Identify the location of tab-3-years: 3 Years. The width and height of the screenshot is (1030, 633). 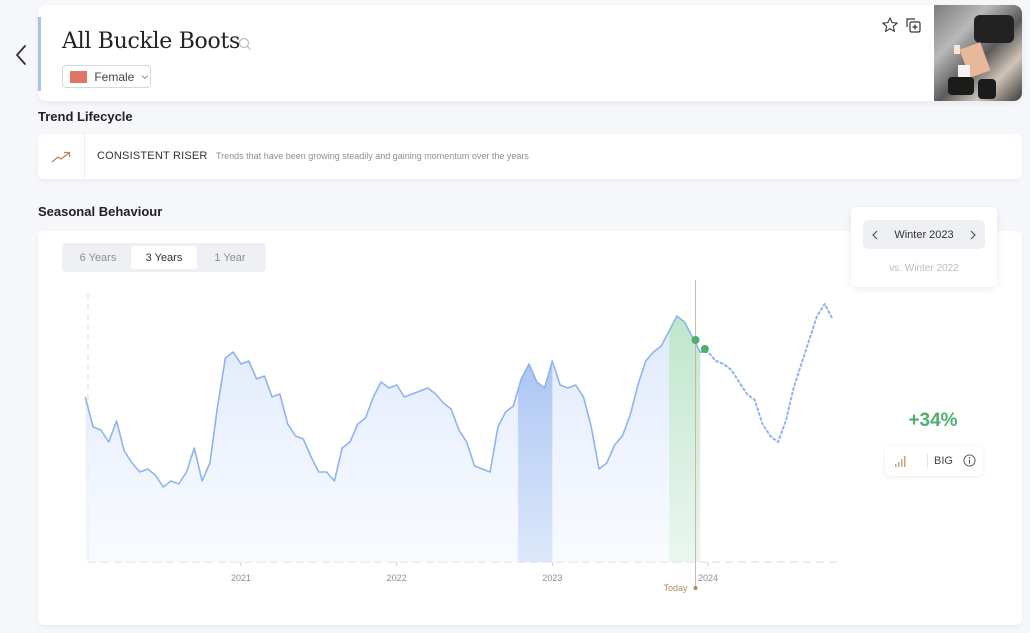
(164, 257).